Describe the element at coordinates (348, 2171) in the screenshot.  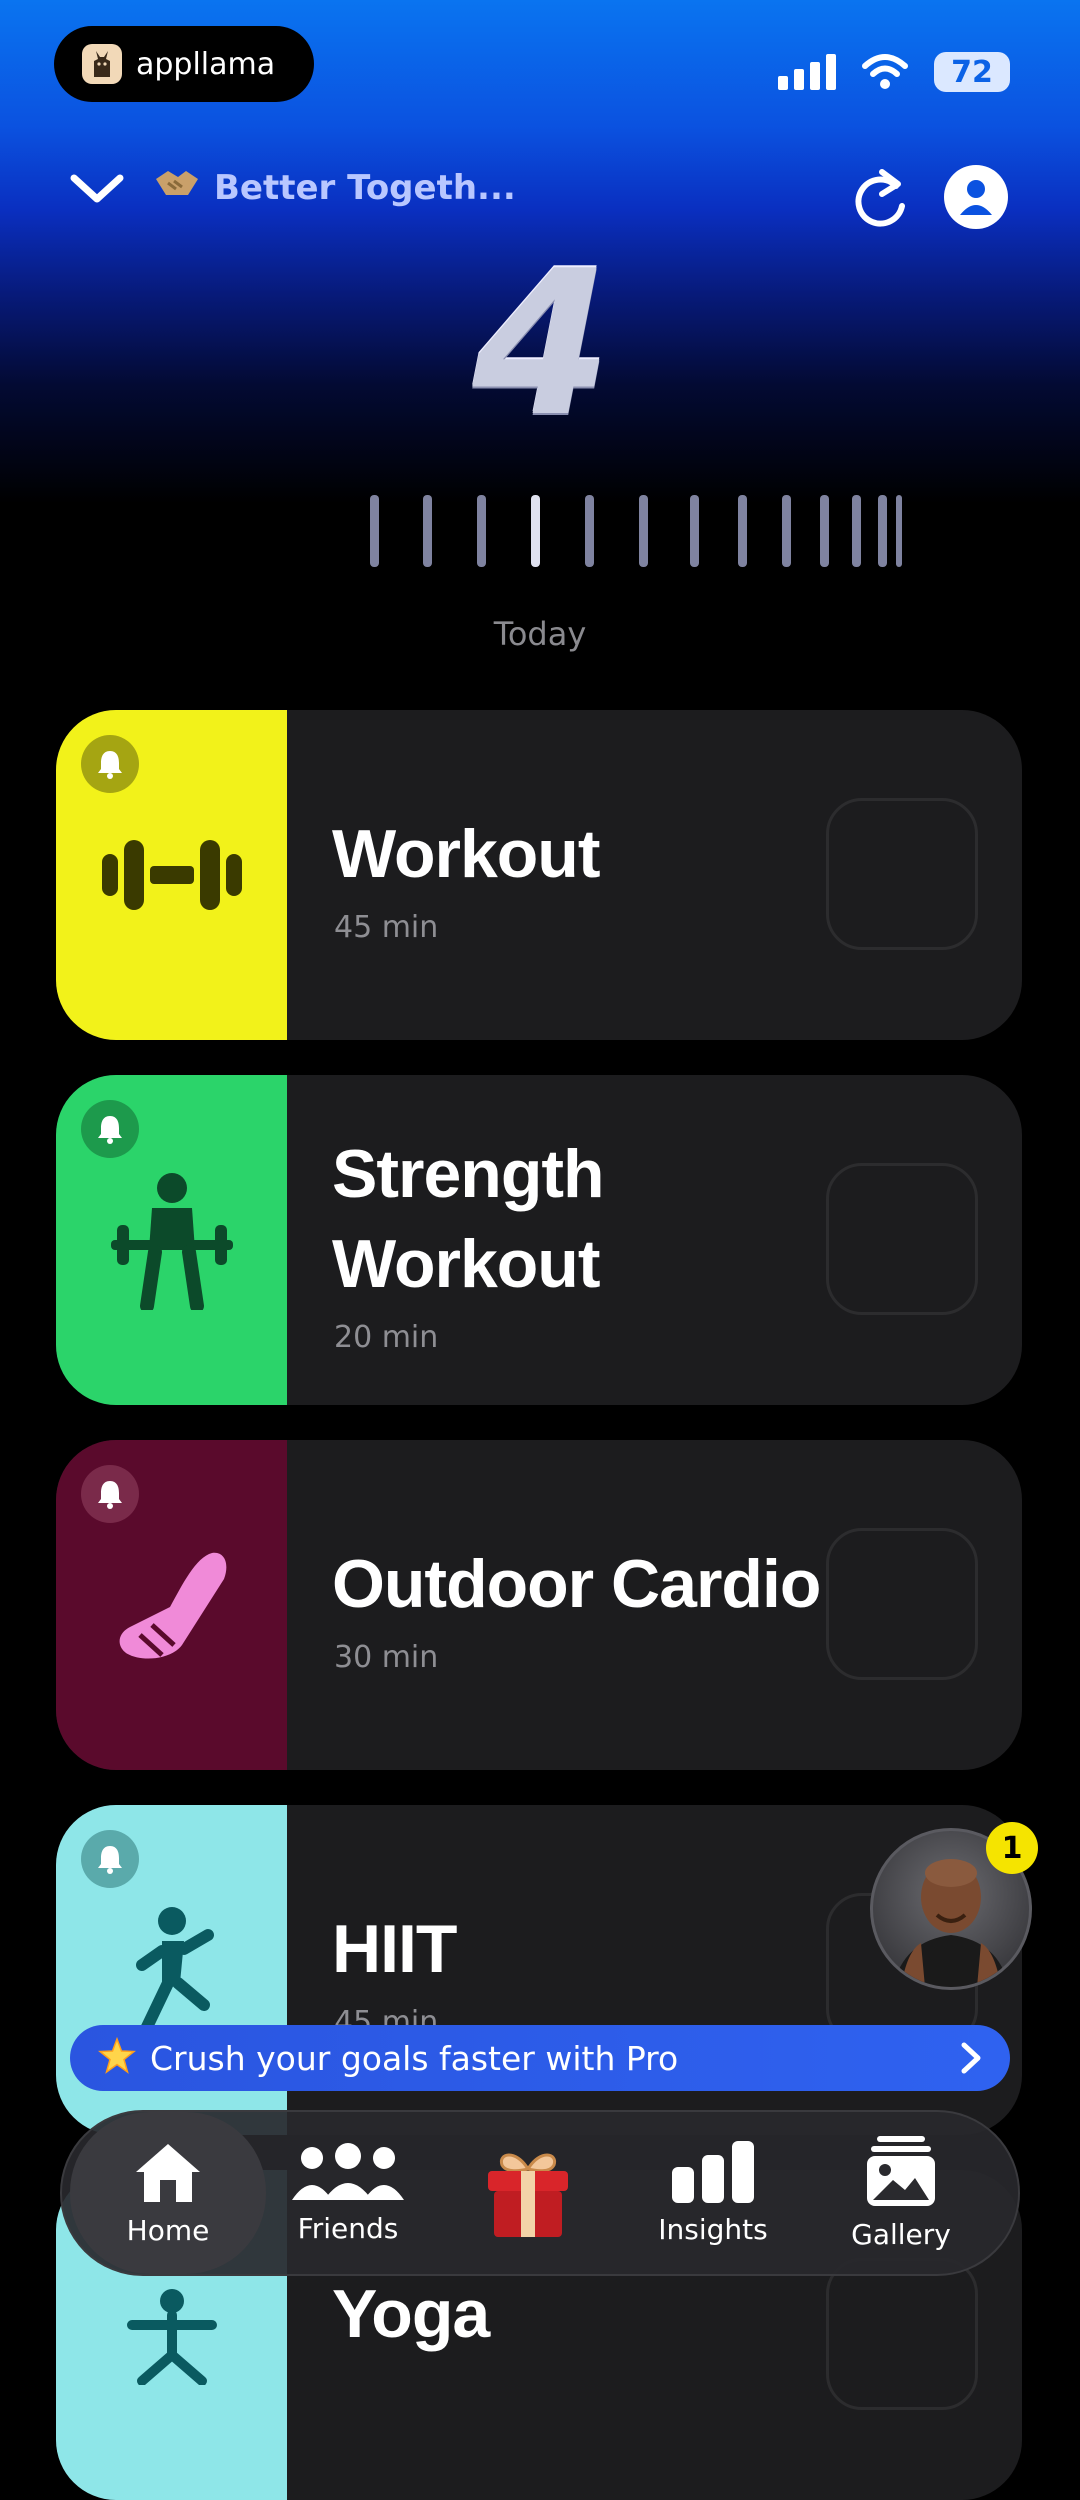
I see `friends-icon` at that location.